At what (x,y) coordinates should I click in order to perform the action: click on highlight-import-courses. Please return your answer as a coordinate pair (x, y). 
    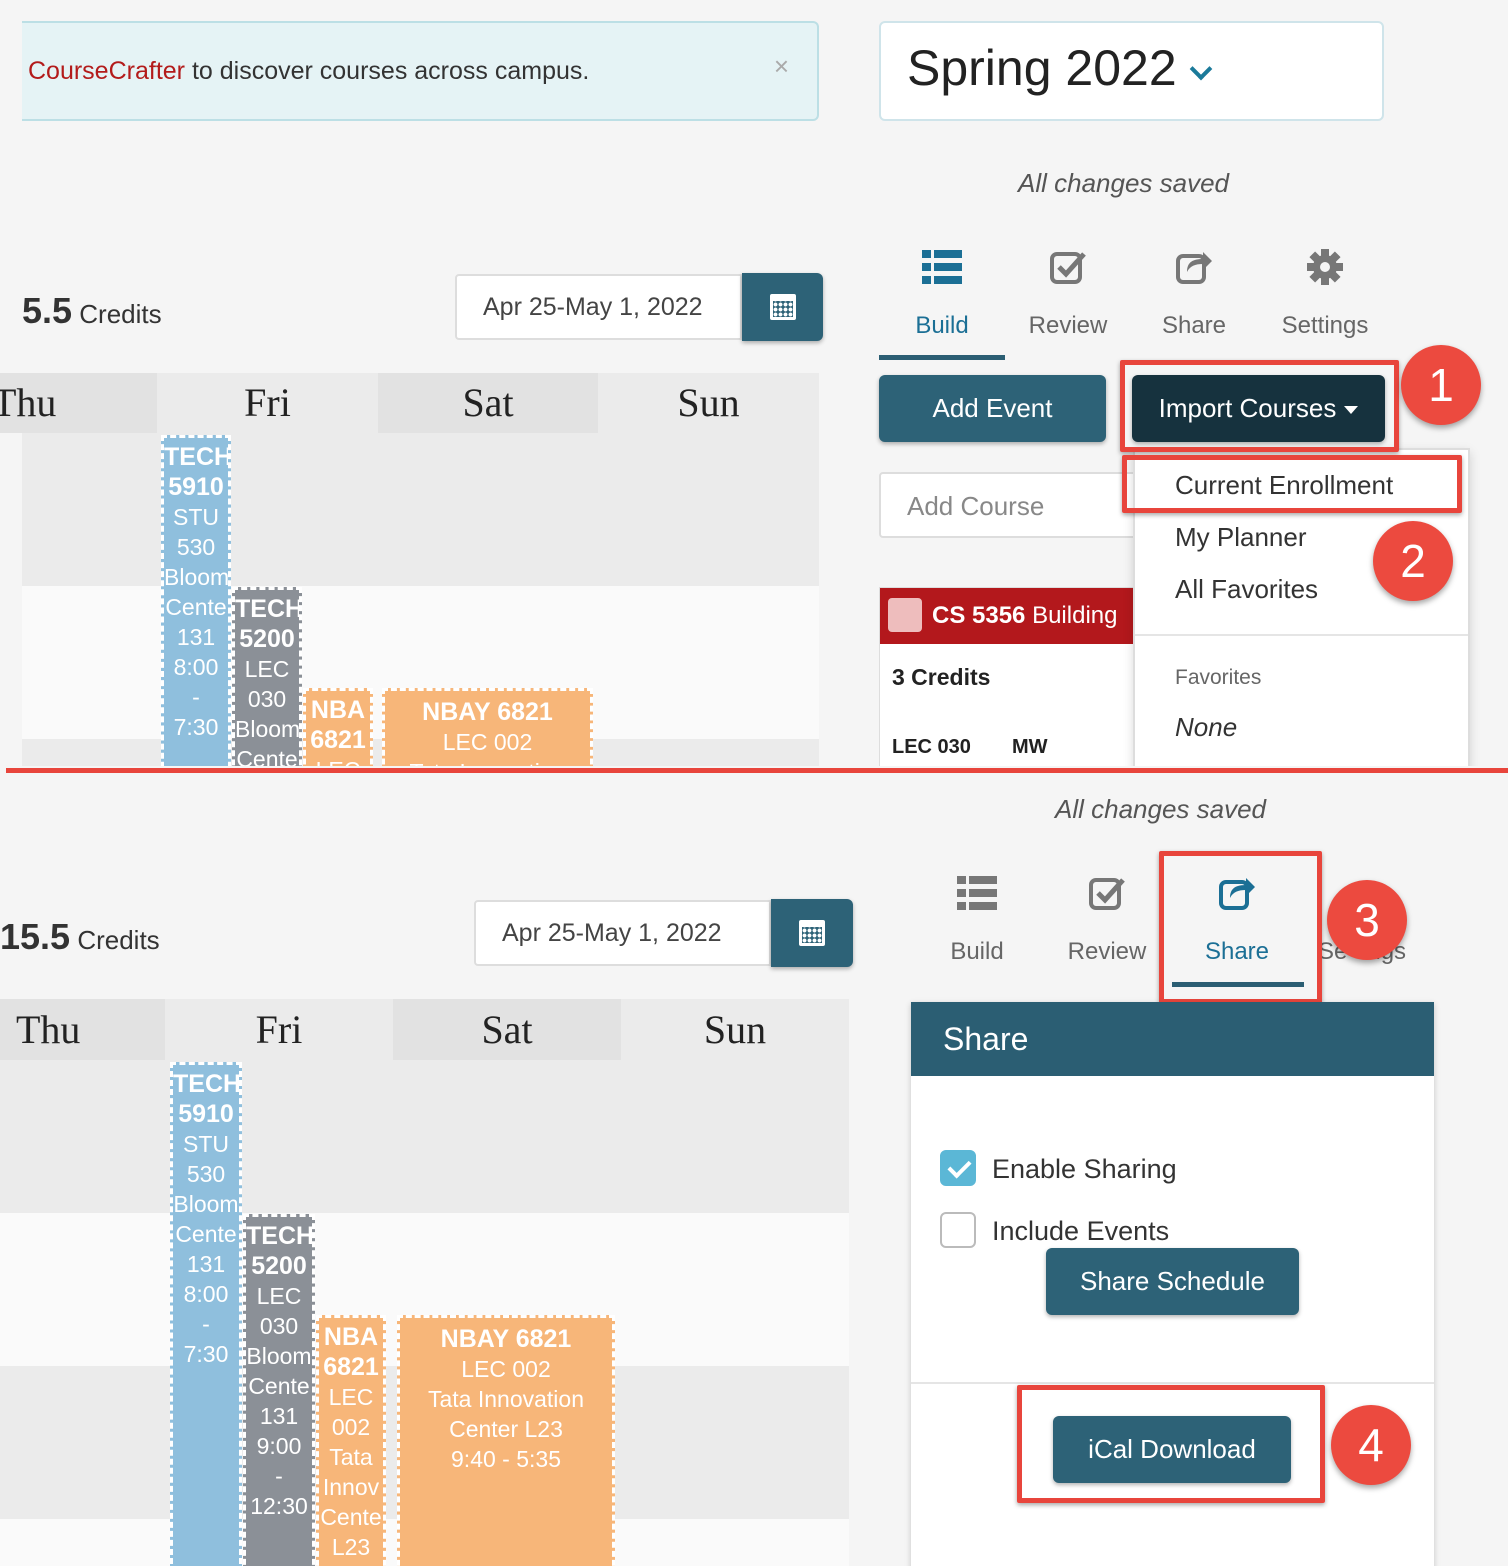
    Looking at the image, I should click on (1259, 406).